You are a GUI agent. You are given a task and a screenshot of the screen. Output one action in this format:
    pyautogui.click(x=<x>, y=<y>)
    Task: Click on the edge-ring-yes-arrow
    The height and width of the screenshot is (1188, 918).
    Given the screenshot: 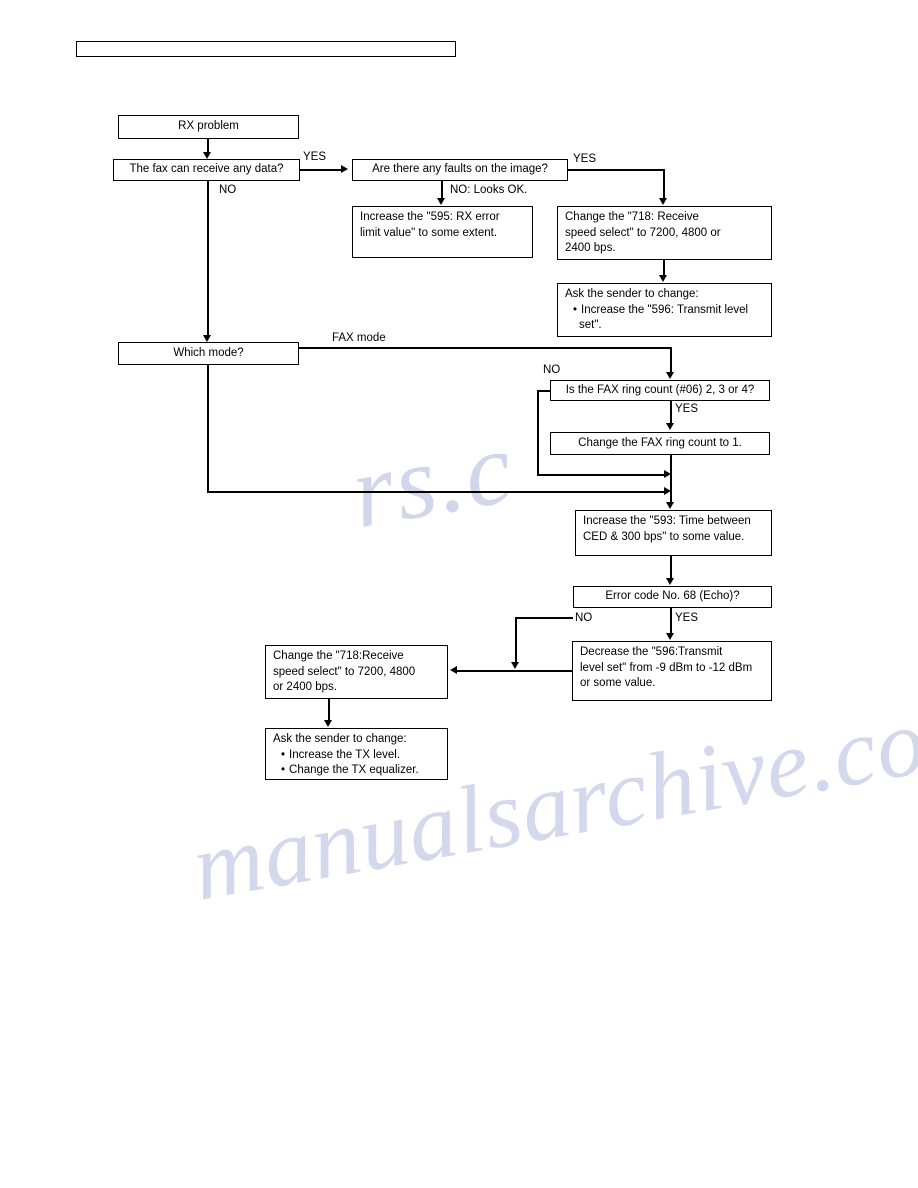 What is the action you would take?
    pyautogui.click(x=670, y=426)
    